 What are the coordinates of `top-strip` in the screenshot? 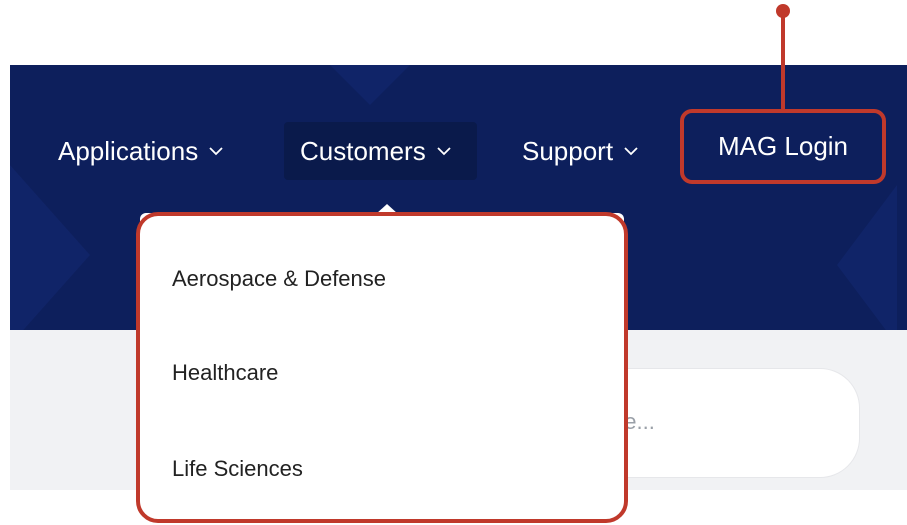 It's located at (453, 32).